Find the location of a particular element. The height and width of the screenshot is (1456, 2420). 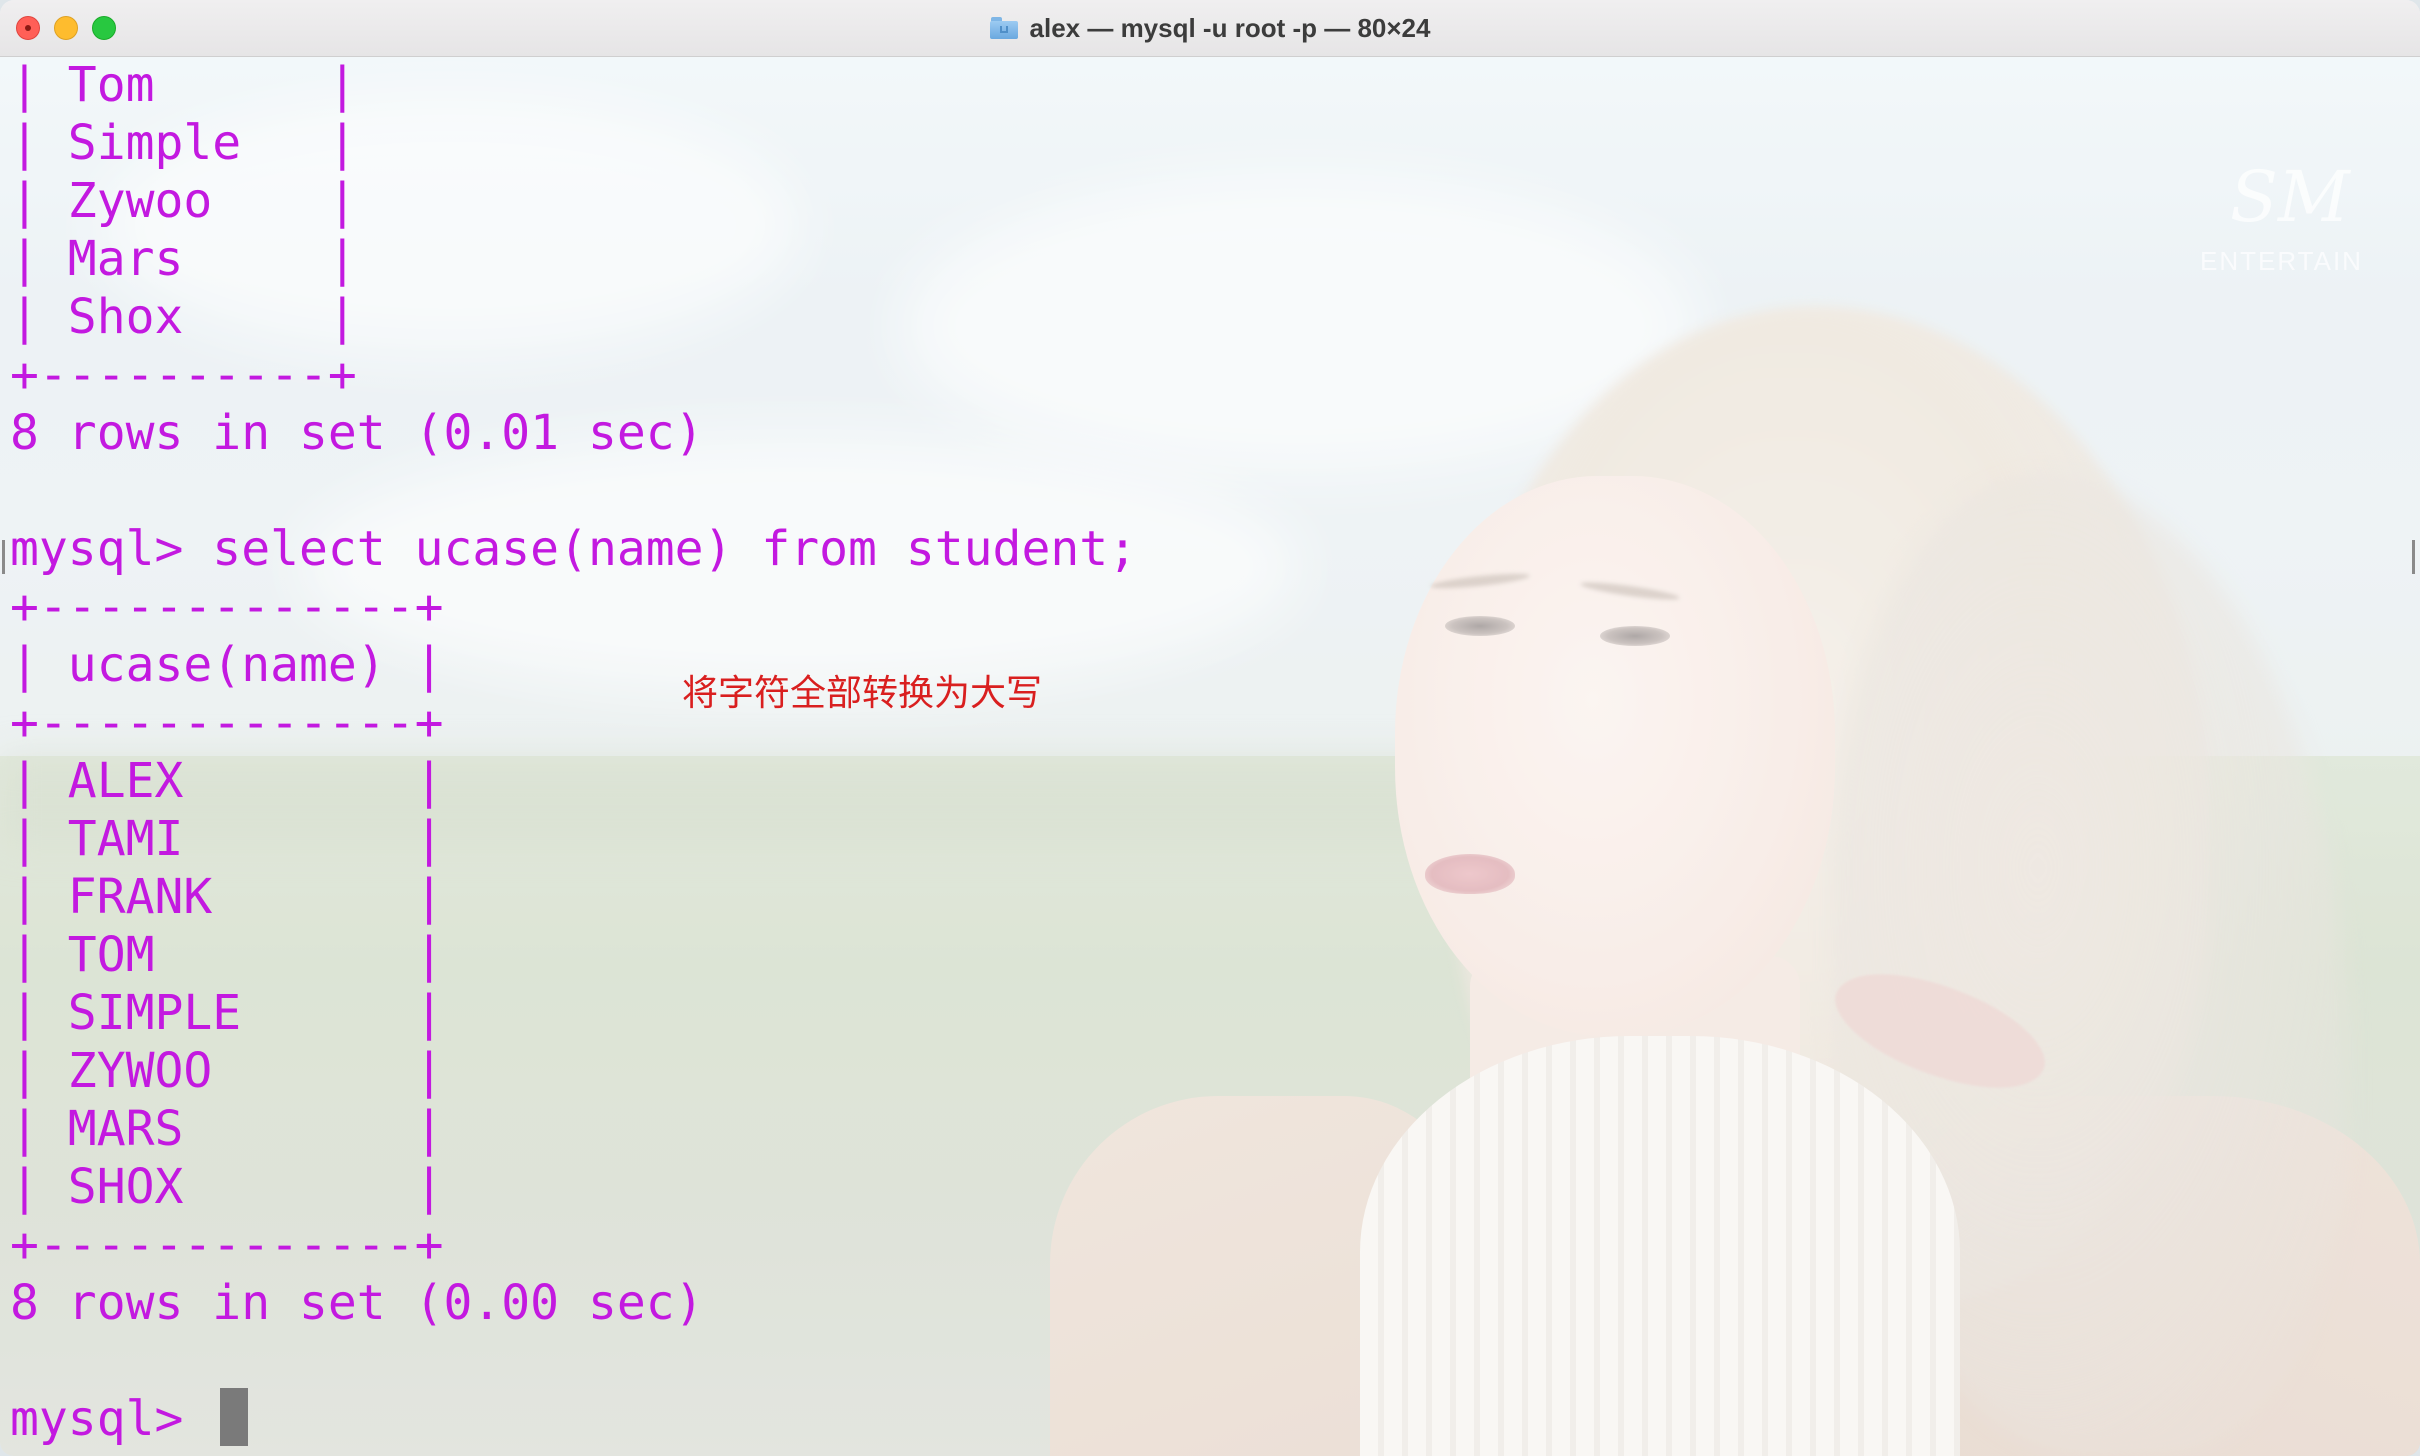

output-line: | Shox | is located at coordinates (183, 317).